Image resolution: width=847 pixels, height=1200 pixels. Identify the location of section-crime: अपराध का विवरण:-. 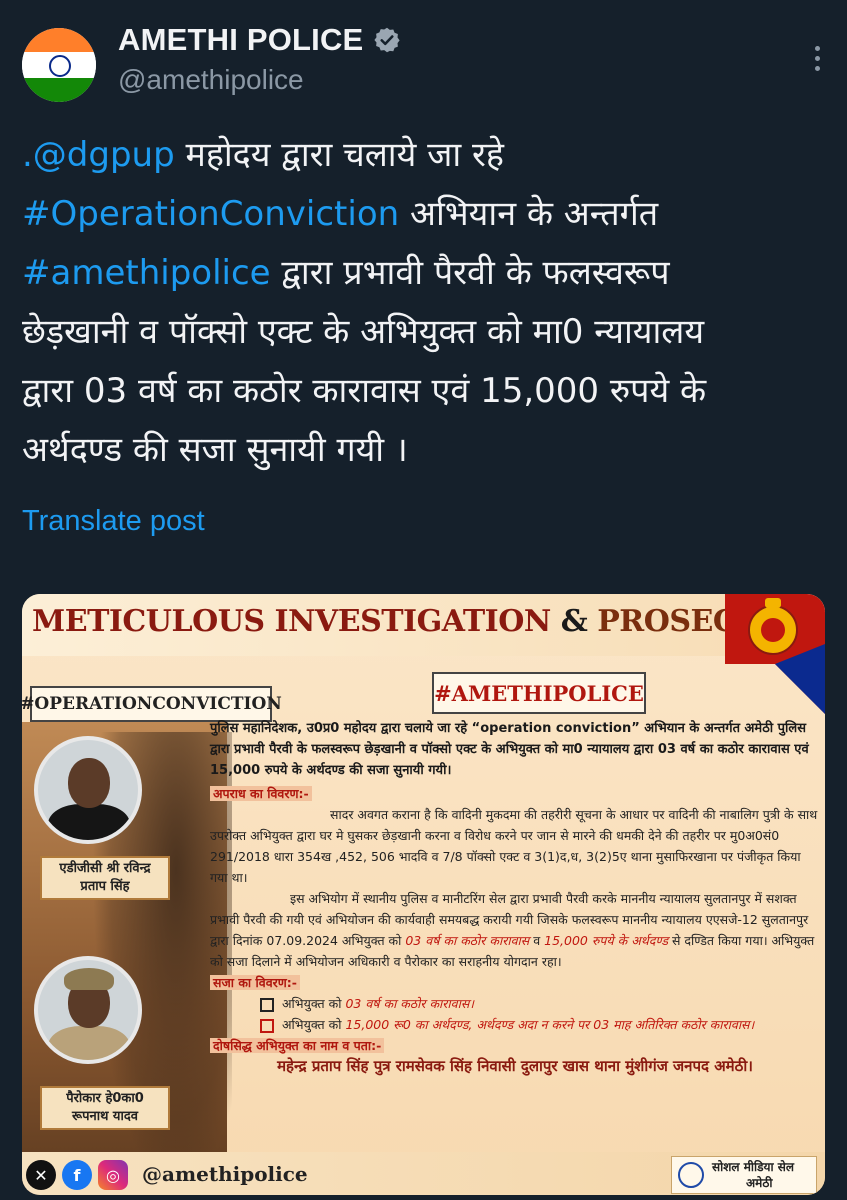
(515, 793).